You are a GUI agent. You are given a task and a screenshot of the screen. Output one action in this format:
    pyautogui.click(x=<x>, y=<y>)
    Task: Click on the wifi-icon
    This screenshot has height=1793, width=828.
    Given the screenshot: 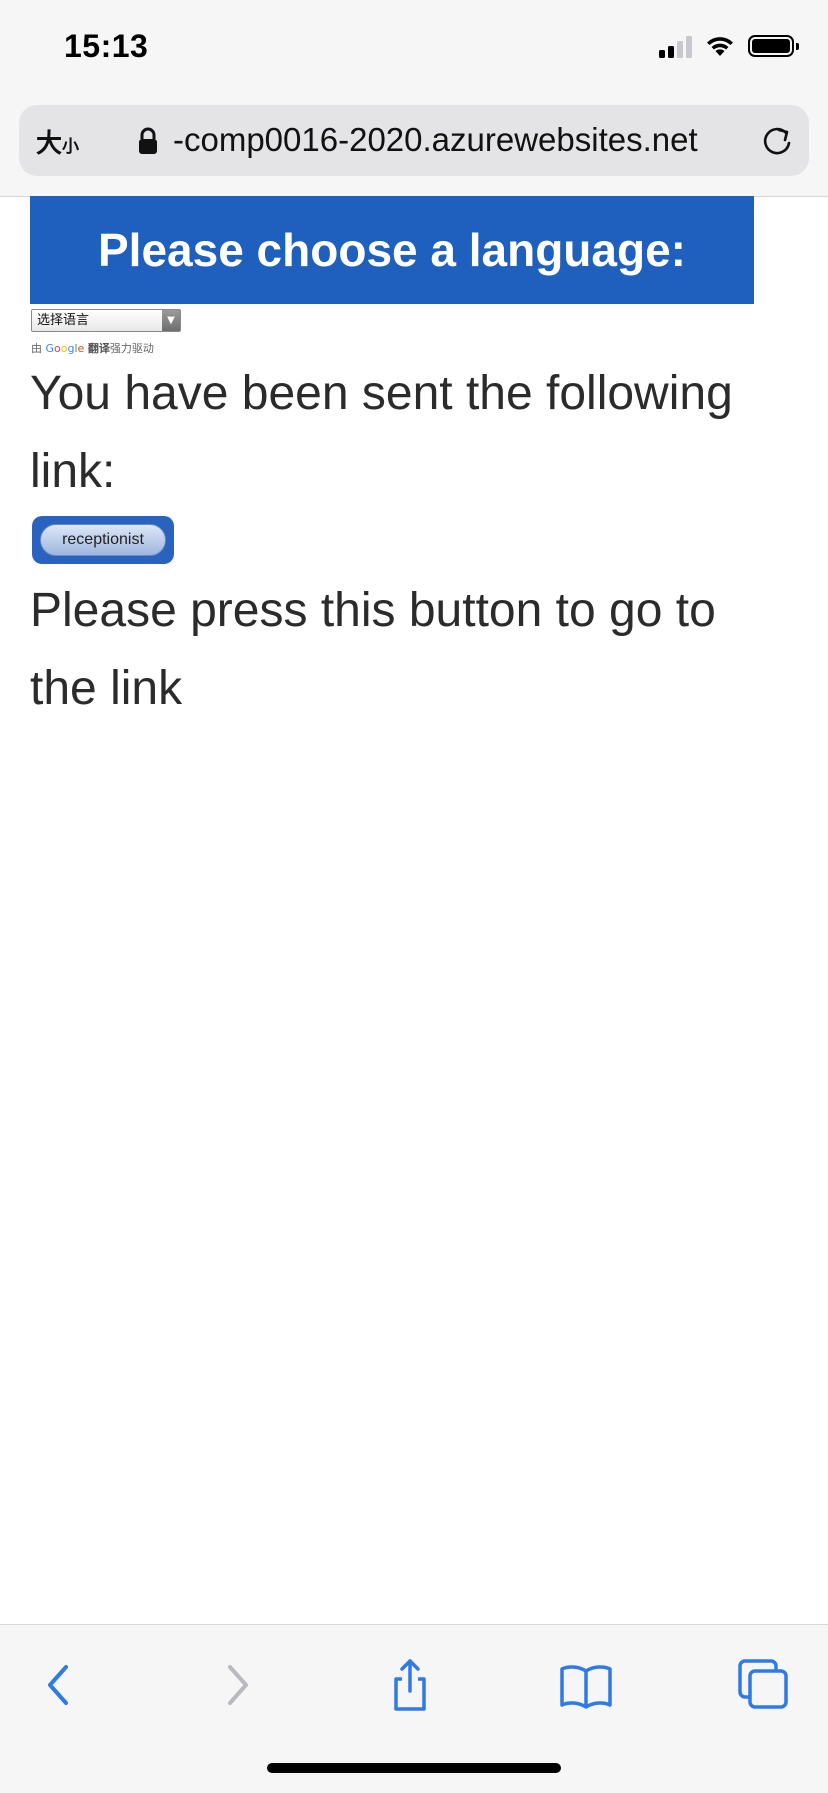 What is the action you would take?
    pyautogui.click(x=720, y=46)
    